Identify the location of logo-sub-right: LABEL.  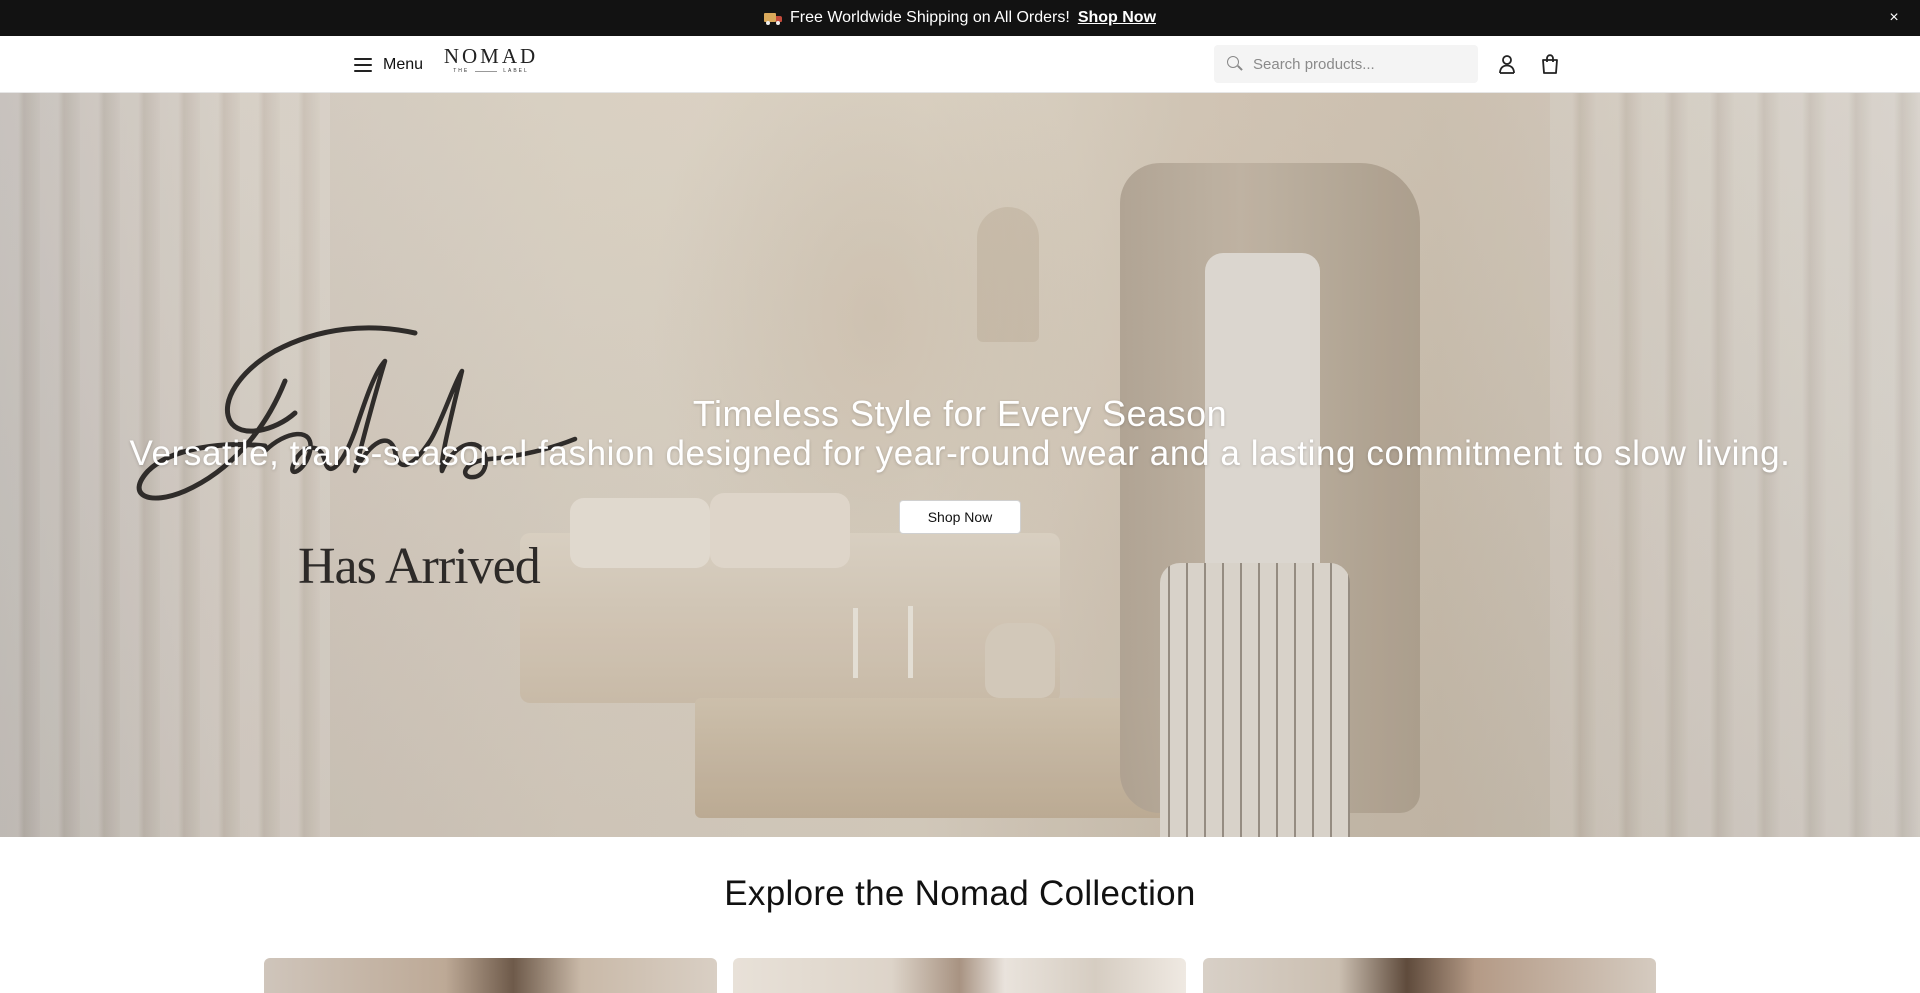
(516, 71).